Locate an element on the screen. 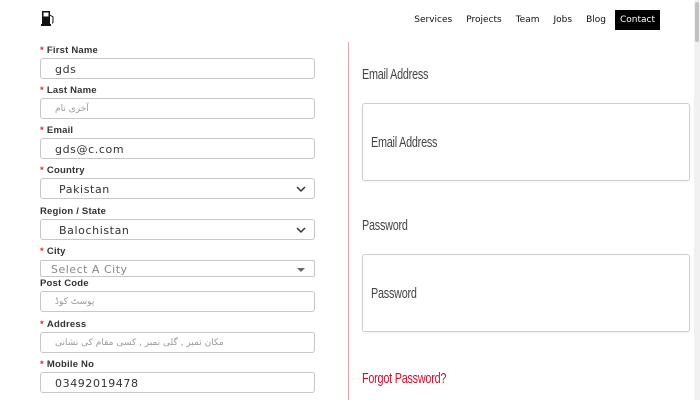  forgot-password-link: Forgot Password? is located at coordinates (404, 378).